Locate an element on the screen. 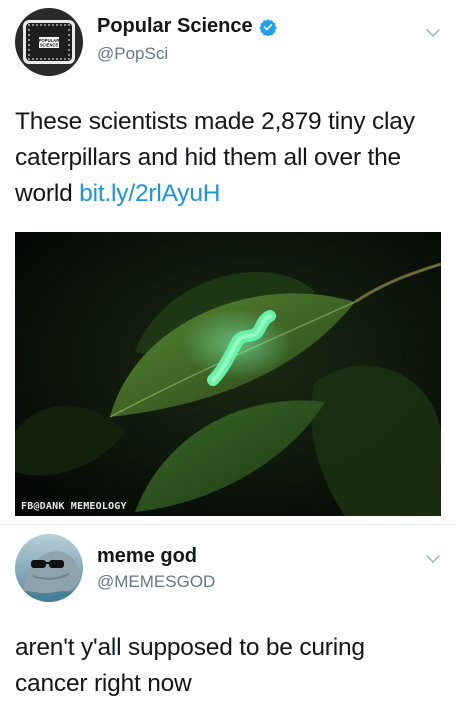 The width and height of the screenshot is (456, 720). verified-badge-icon is located at coordinates (267, 27).